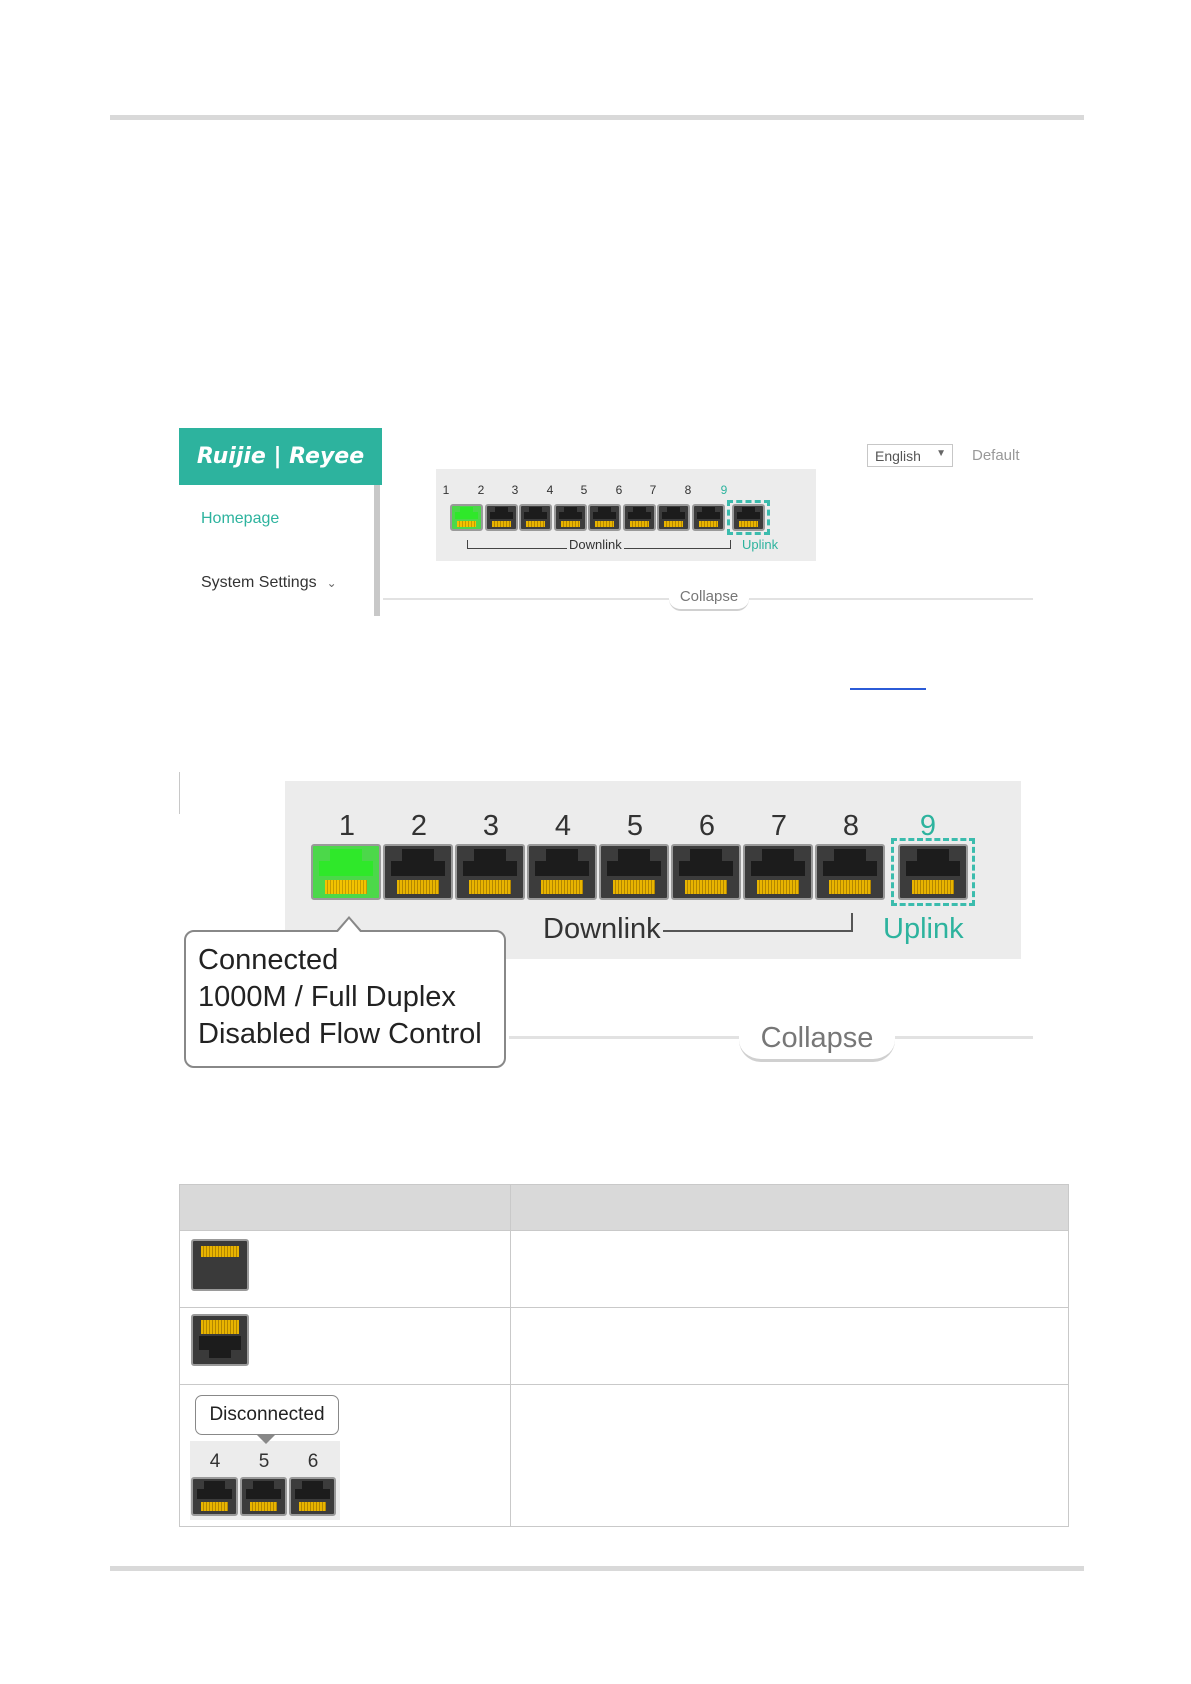  I want to click on ethernet-port-icon, so click(220, 1340).